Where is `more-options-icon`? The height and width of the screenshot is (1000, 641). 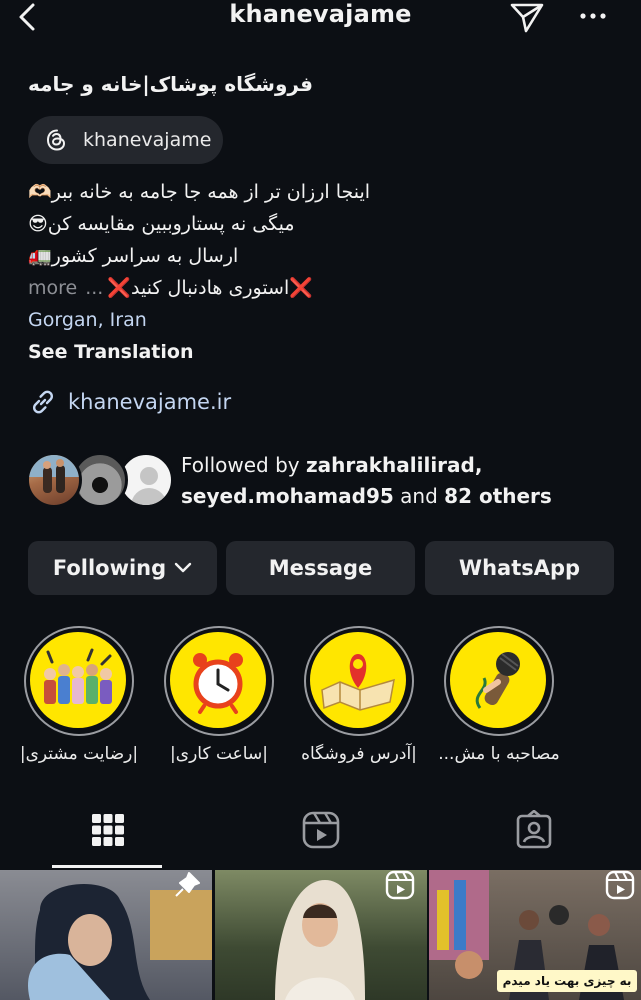 more-options-icon is located at coordinates (593, 16).